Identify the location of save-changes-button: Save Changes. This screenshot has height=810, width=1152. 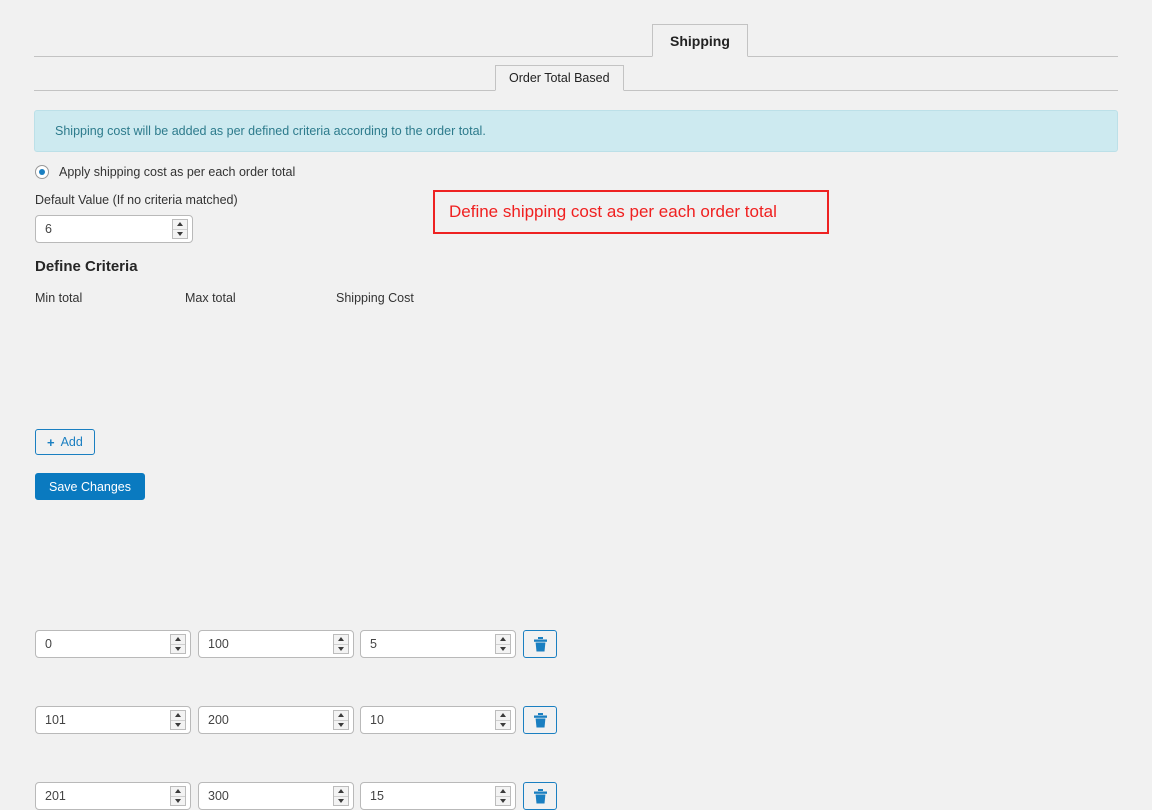
(90, 486).